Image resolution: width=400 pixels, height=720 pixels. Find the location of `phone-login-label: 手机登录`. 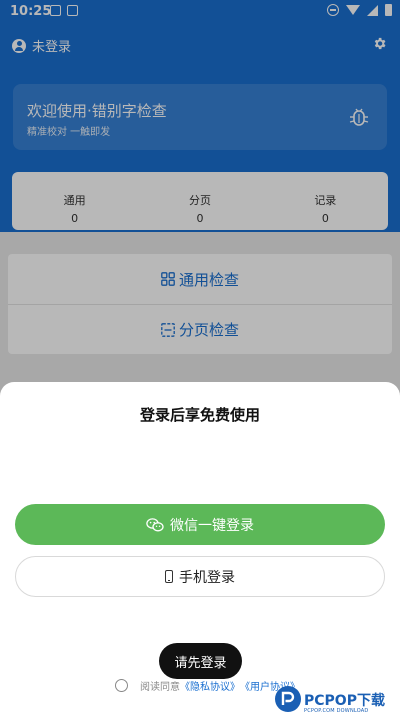

phone-login-label: 手机登录 is located at coordinates (207, 577).